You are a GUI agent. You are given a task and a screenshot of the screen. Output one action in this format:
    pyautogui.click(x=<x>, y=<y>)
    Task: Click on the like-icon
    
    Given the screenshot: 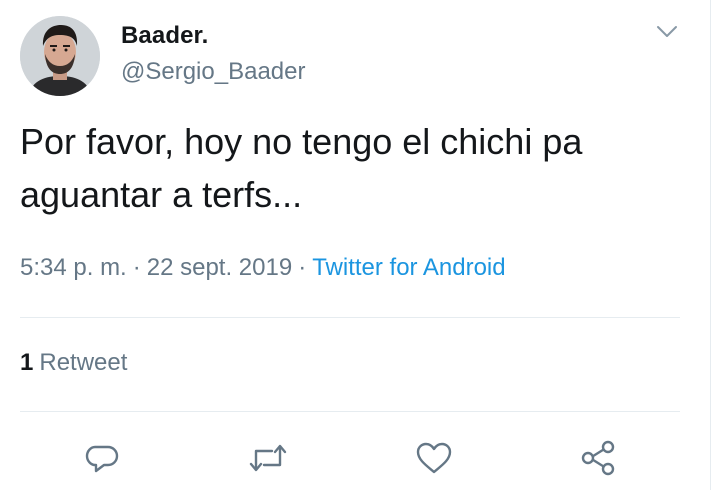 What is the action you would take?
    pyautogui.click(x=434, y=458)
    